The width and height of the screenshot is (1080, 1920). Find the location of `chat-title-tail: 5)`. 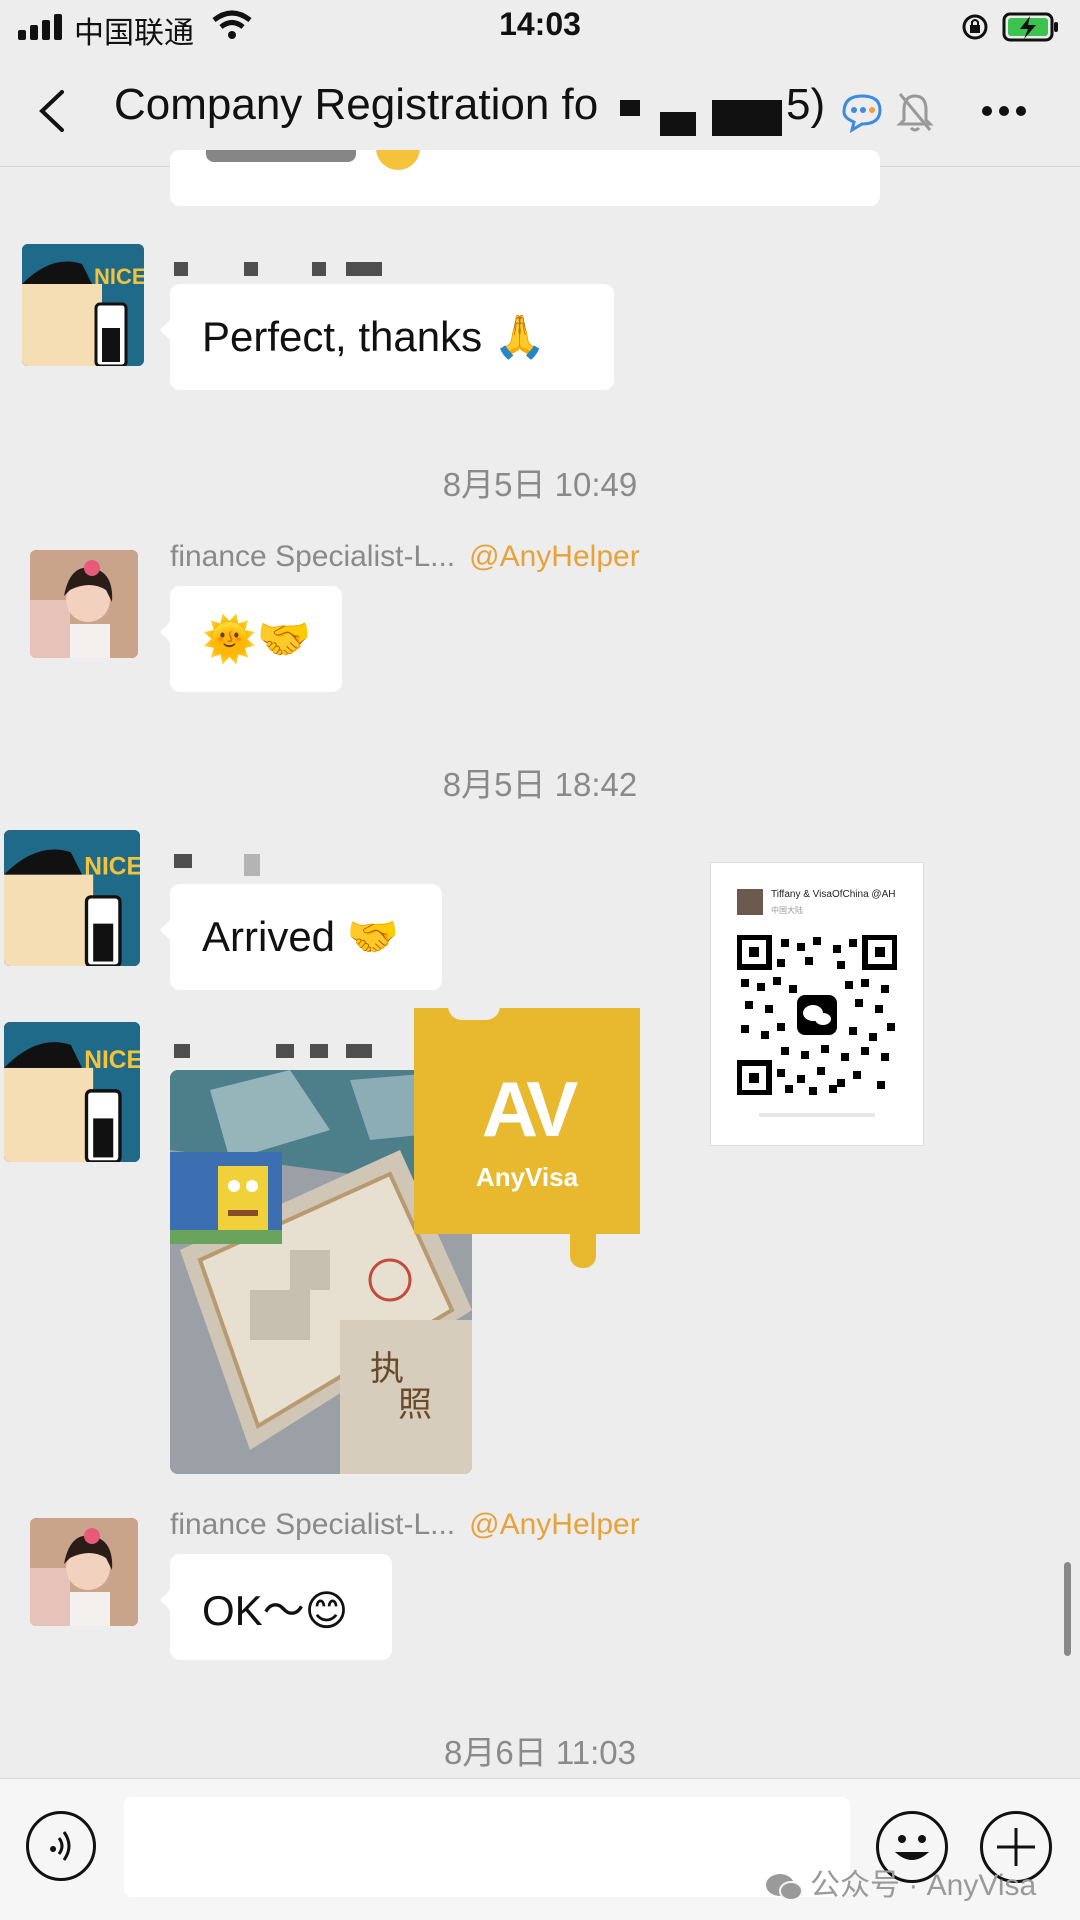

chat-title-tail: 5) is located at coordinates (806, 104).